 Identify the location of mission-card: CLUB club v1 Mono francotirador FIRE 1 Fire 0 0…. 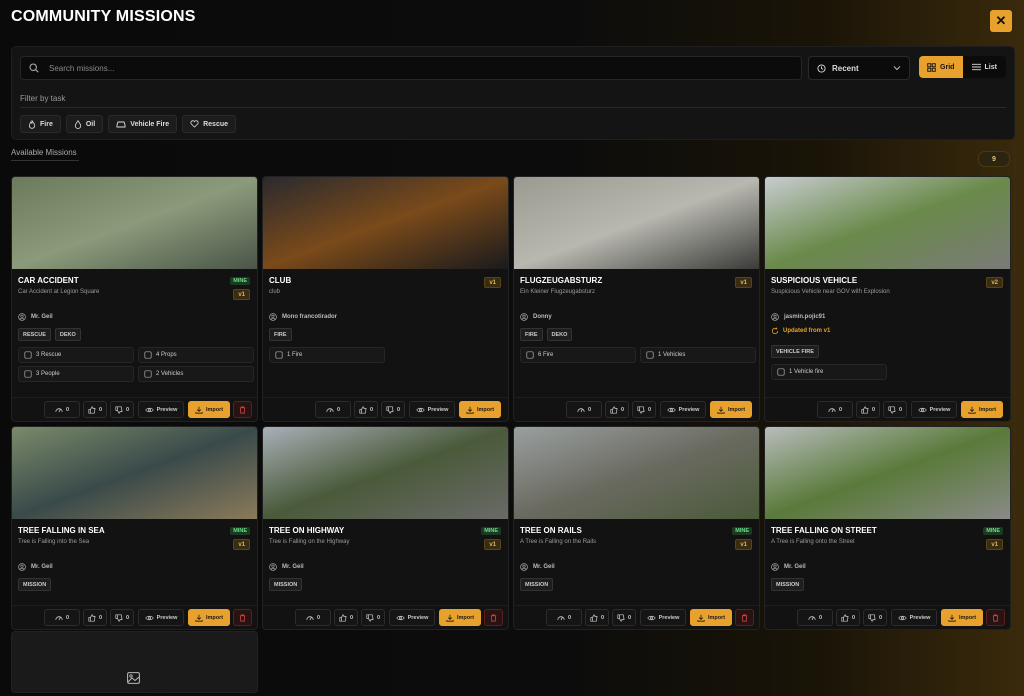
(385, 299).